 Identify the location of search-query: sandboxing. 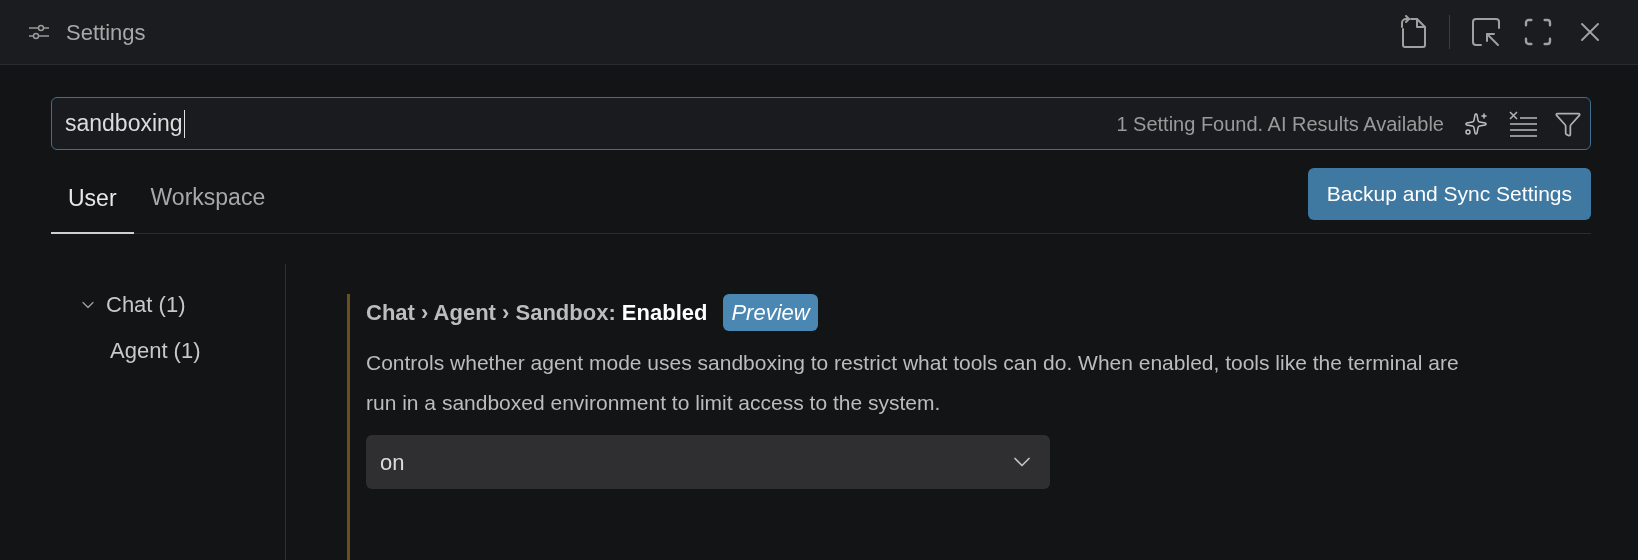
(124, 124).